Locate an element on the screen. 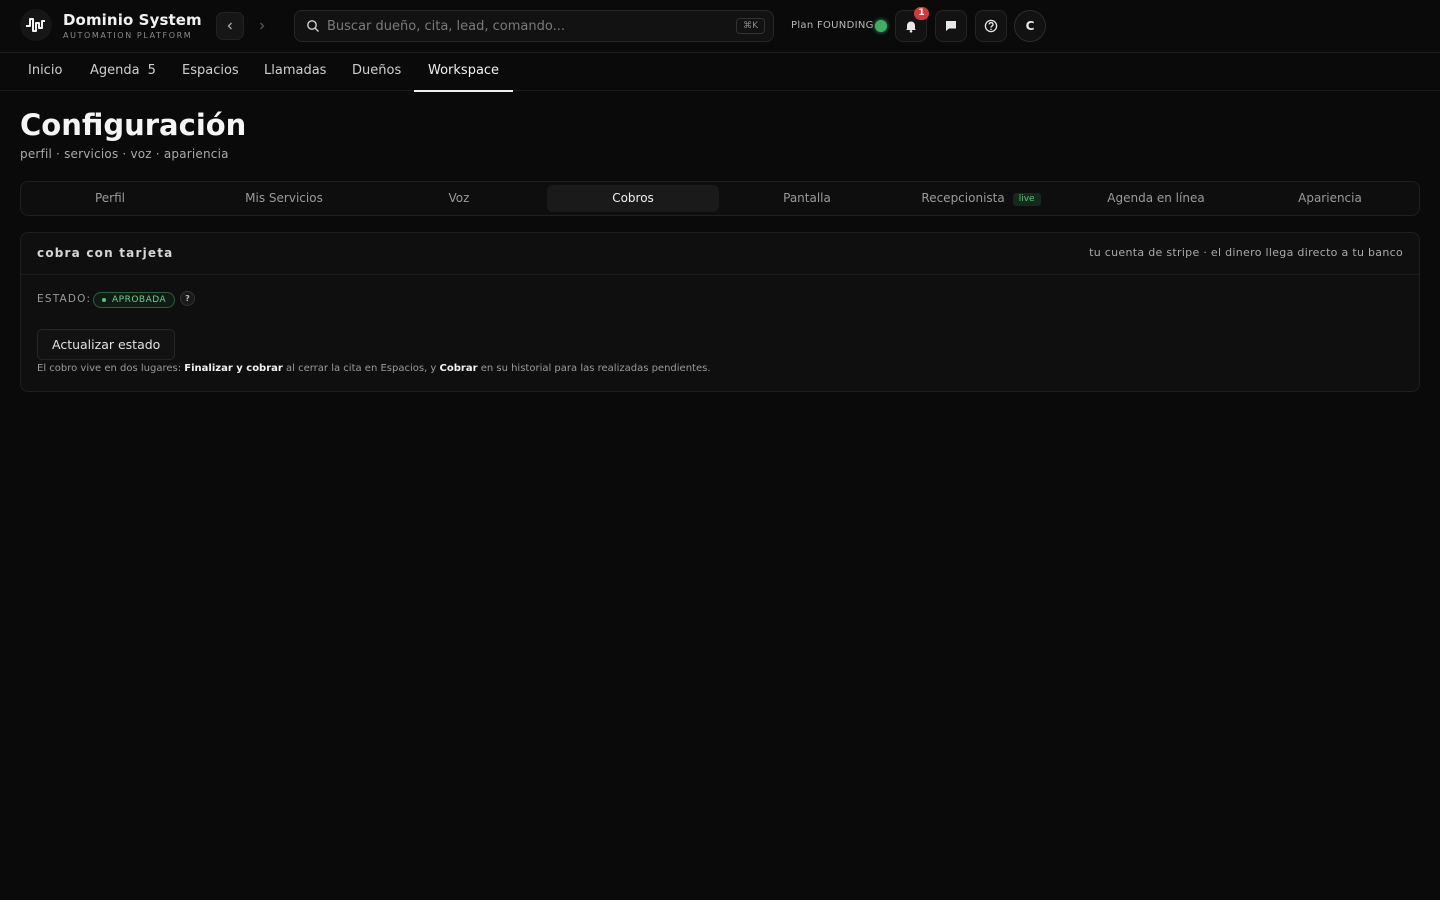  update-status-button: Actualizar estado is located at coordinates (106, 344).